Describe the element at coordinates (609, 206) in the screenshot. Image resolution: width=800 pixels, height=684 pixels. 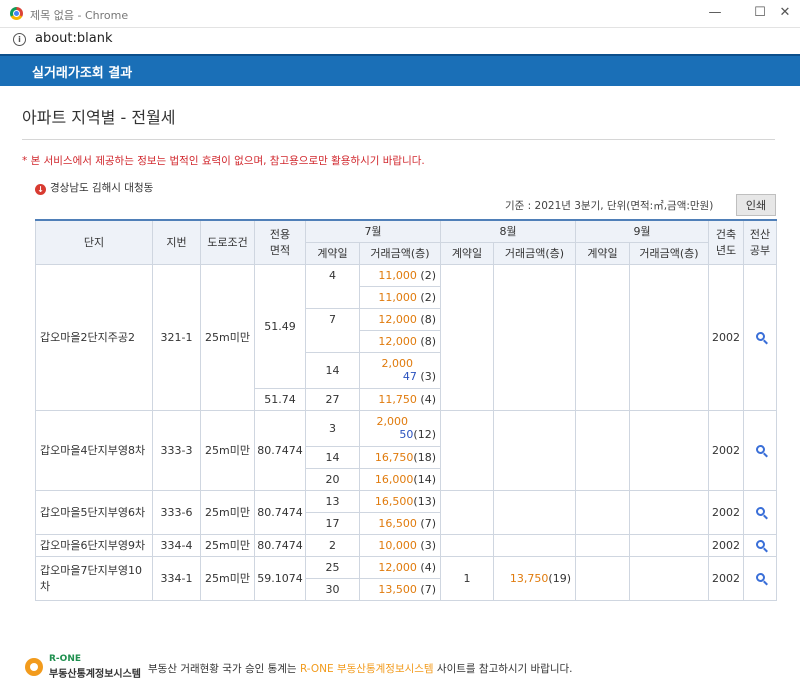
I see `basis-text: 기준 : 2021년 3분기, 단위(면적:㎡,금액:만원)` at that location.